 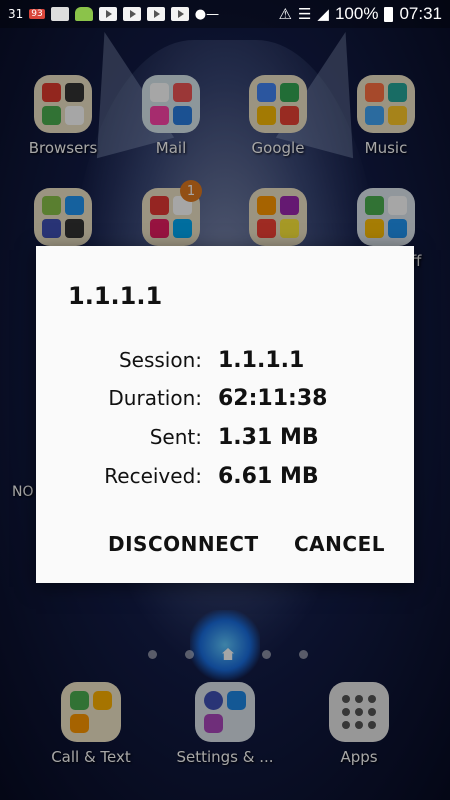 What do you see at coordinates (389, 14) in the screenshot?
I see `battery-icon` at bounding box center [389, 14].